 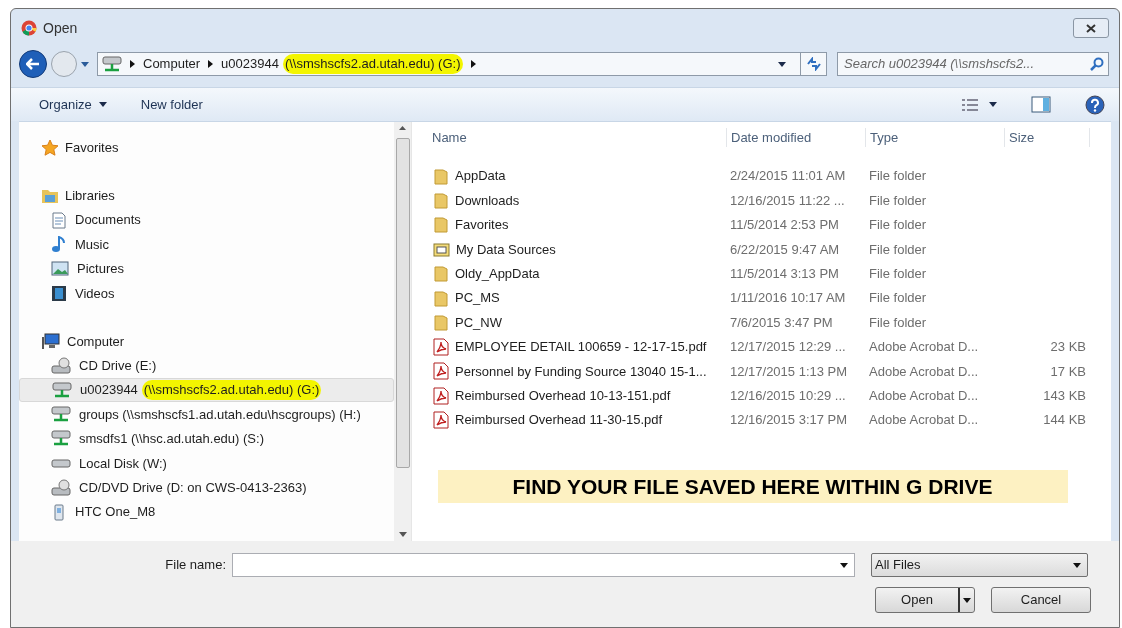 I want to click on file-name: Downloads, so click(x=487, y=200).